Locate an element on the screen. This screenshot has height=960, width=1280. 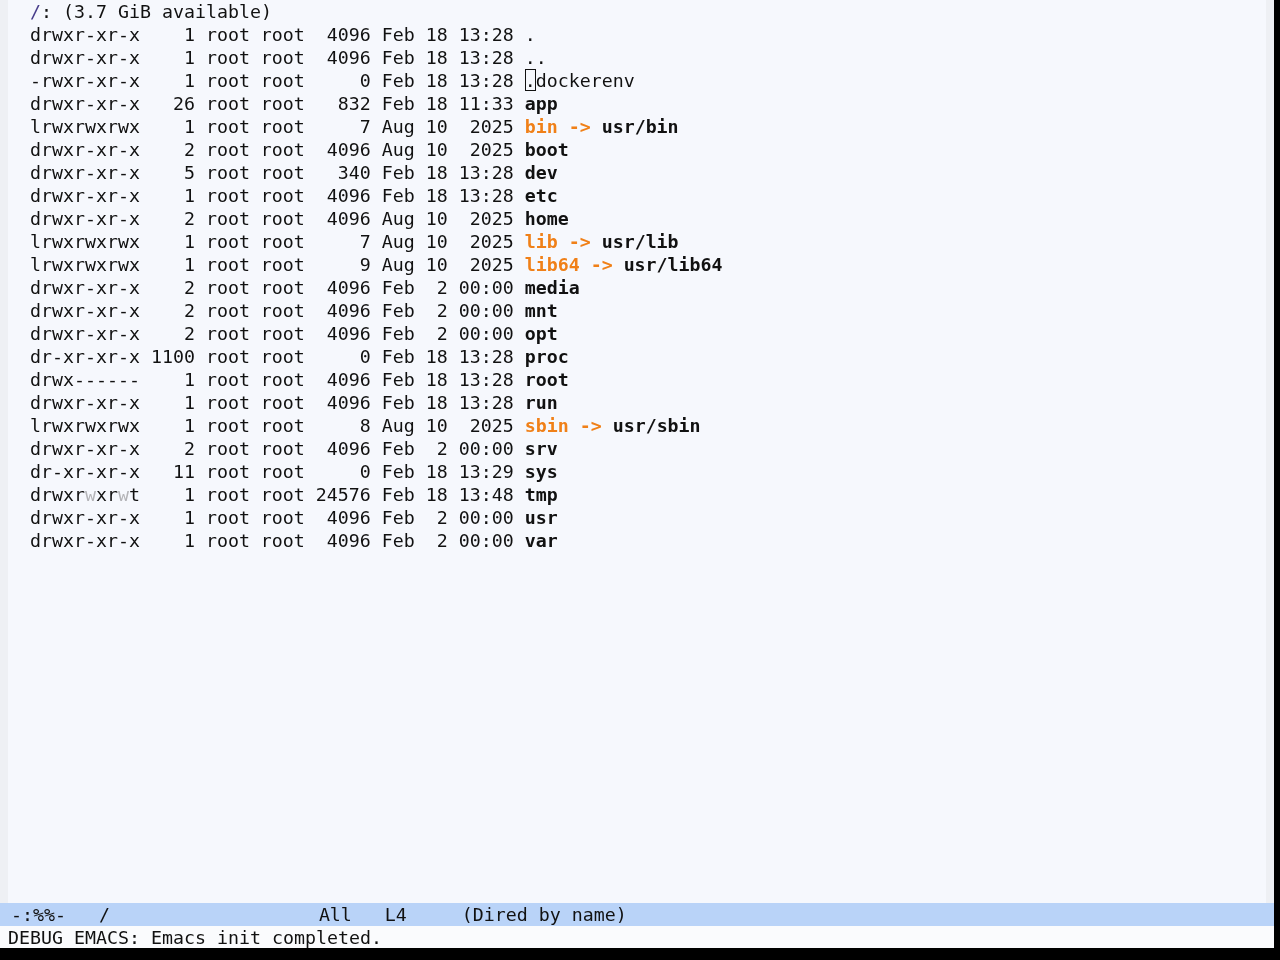
file-name: etc is located at coordinates (541, 195).